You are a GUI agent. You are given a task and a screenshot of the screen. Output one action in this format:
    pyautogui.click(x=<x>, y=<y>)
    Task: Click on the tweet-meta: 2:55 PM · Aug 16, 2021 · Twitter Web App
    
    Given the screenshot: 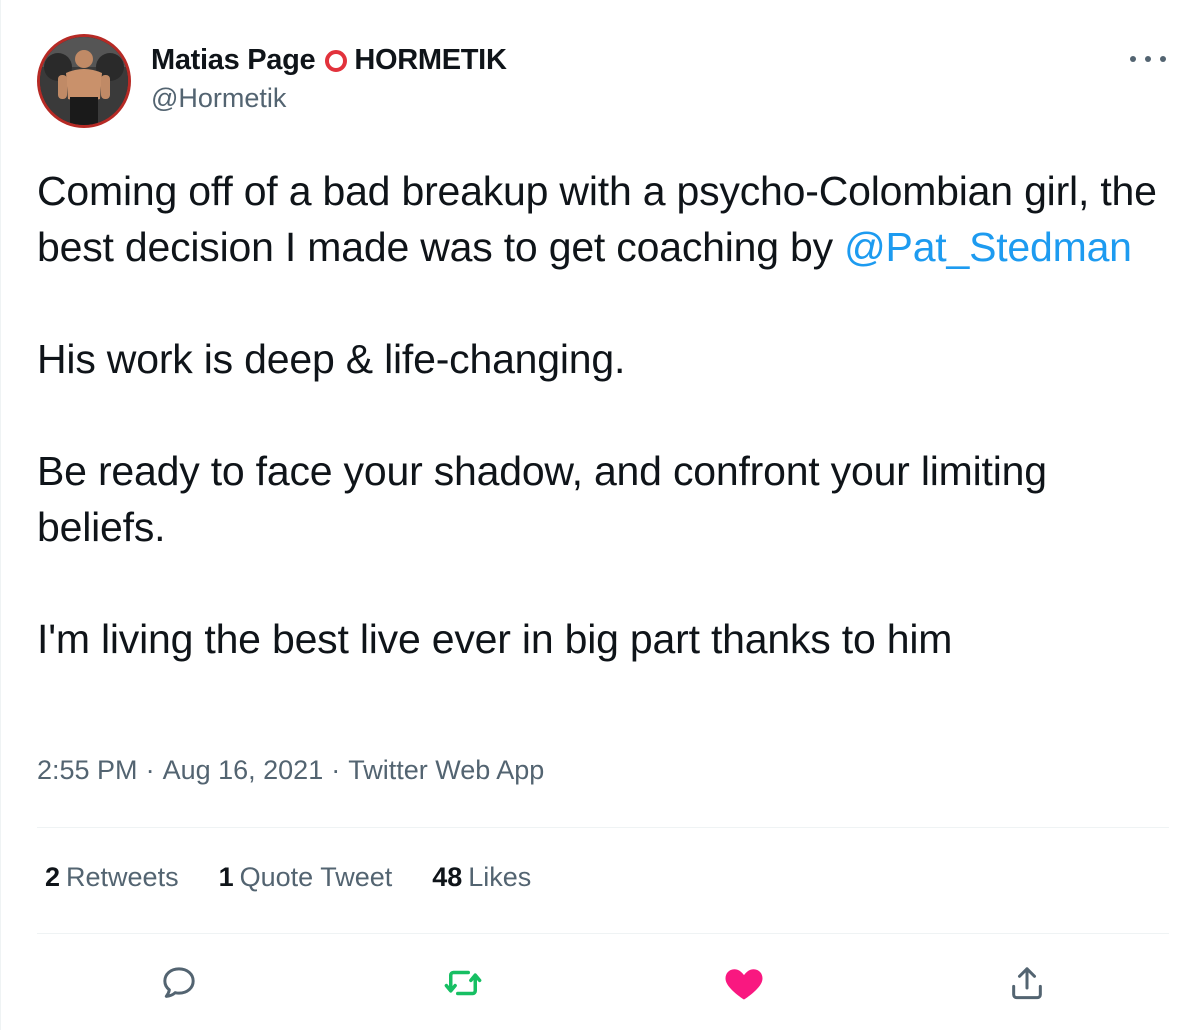 What is the action you would take?
    pyautogui.click(x=290, y=770)
    